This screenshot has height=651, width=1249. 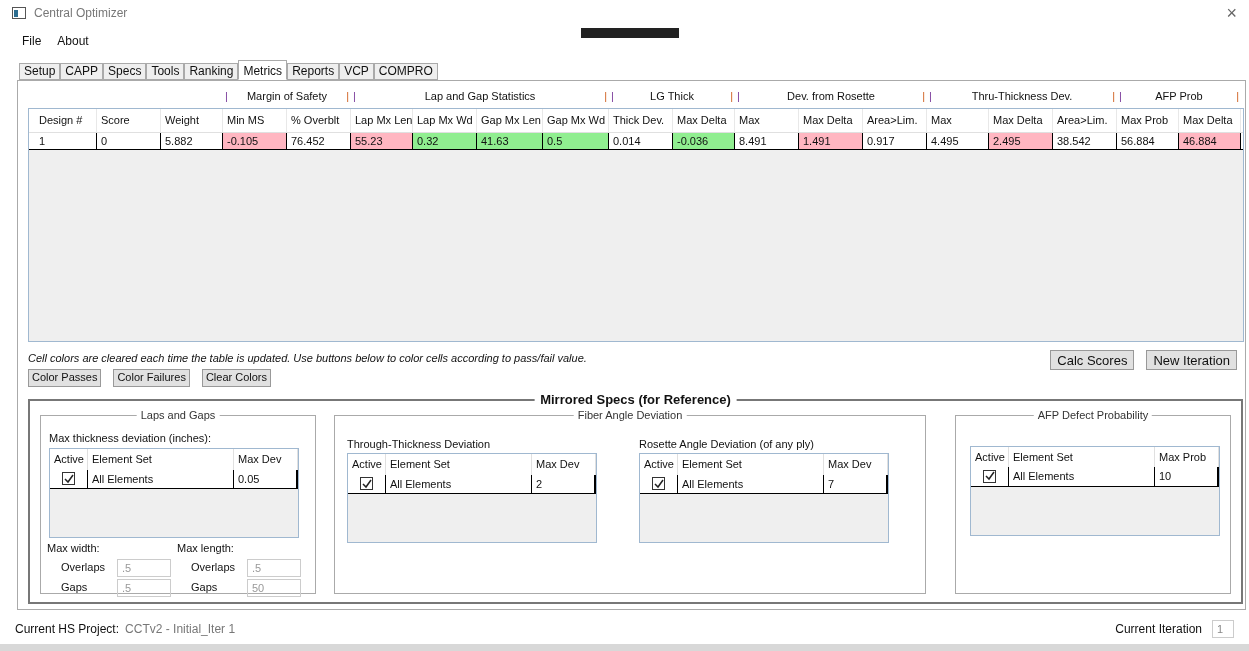 I want to click on status-label: Current Iteration, so click(x=1158, y=629).